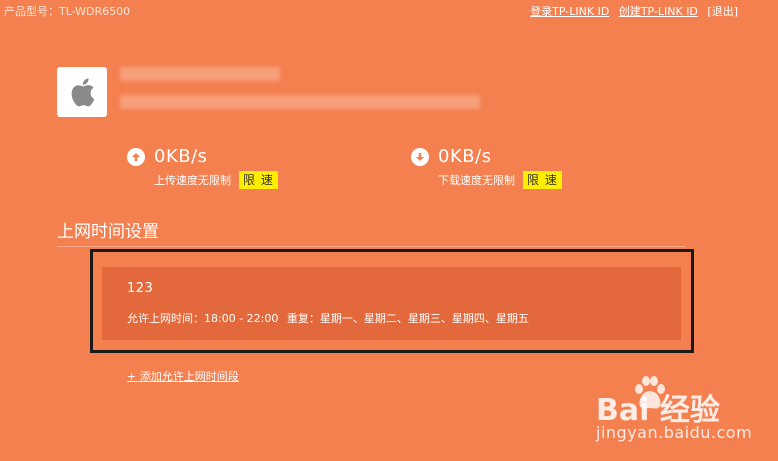  What do you see at coordinates (200, 74) in the screenshot?
I see `device-name-blurred` at bounding box center [200, 74].